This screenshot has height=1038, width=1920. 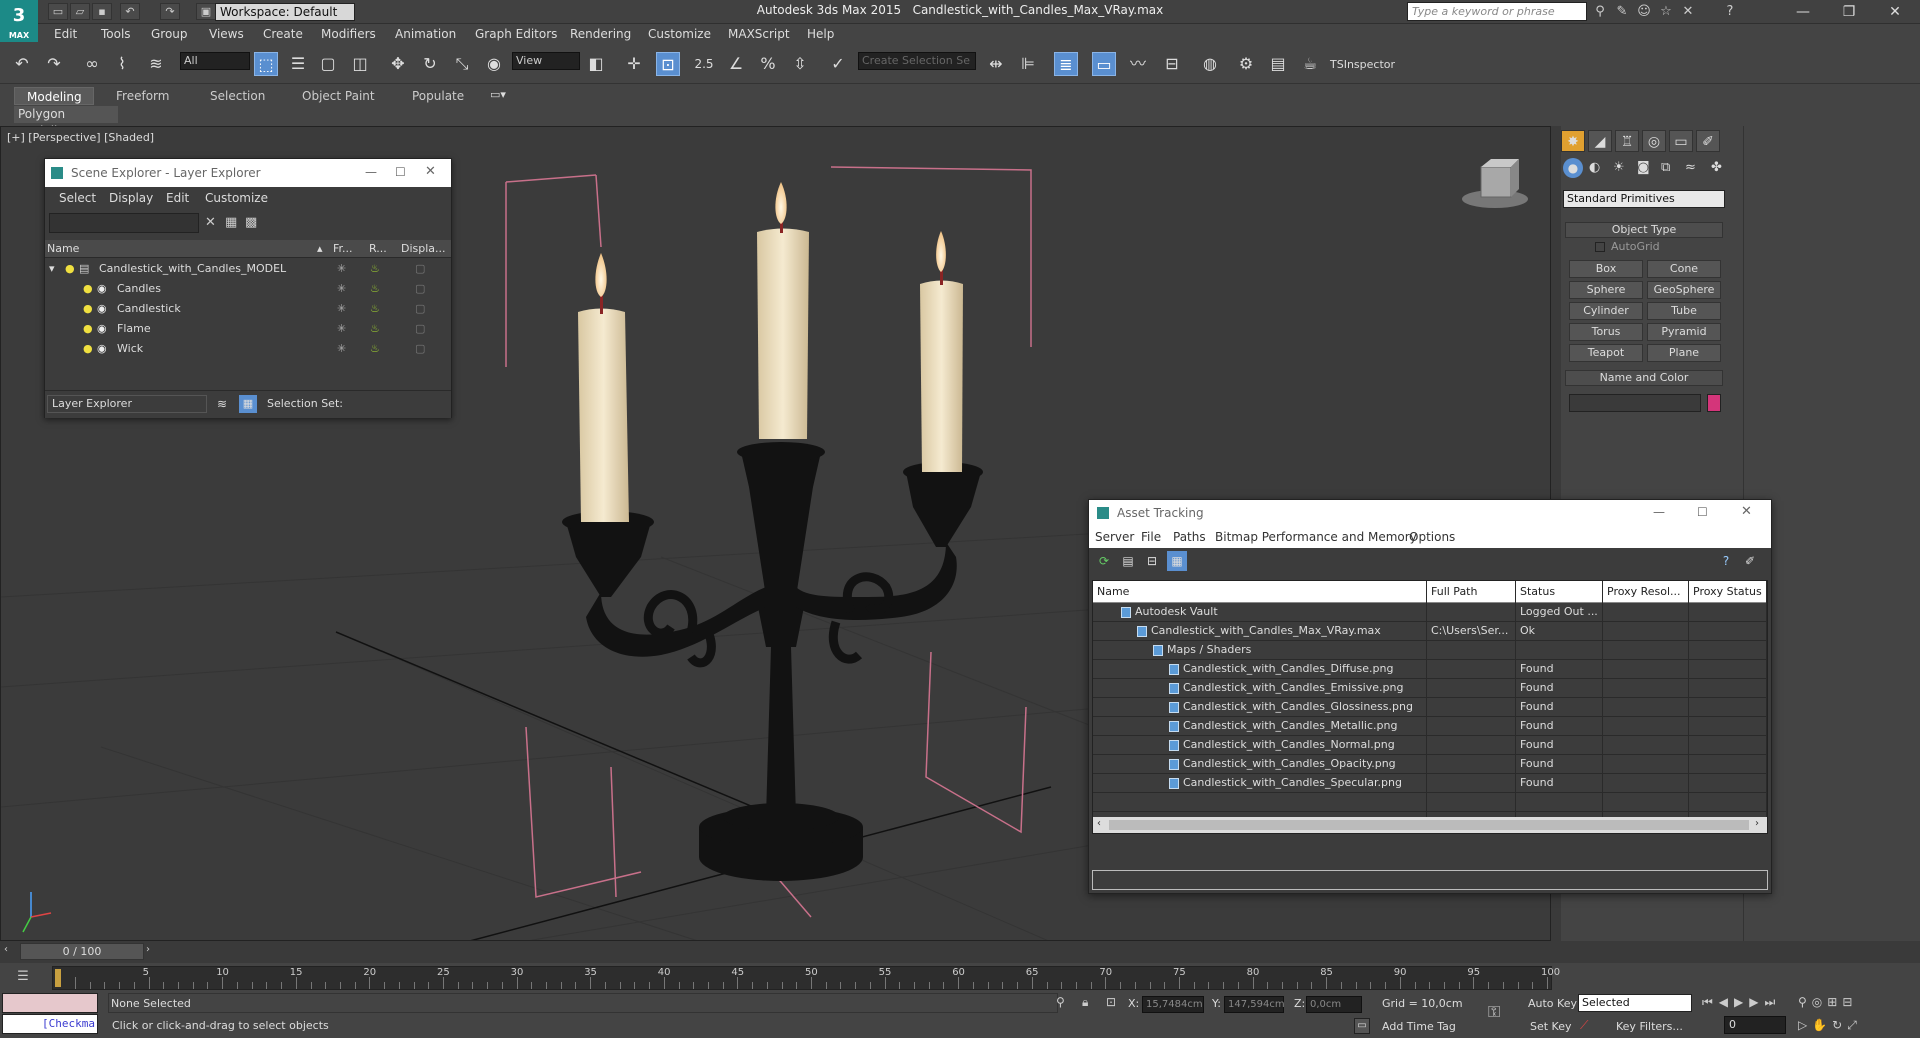 What do you see at coordinates (1606, 311) in the screenshot?
I see `cylinder-button: Cylinder` at bounding box center [1606, 311].